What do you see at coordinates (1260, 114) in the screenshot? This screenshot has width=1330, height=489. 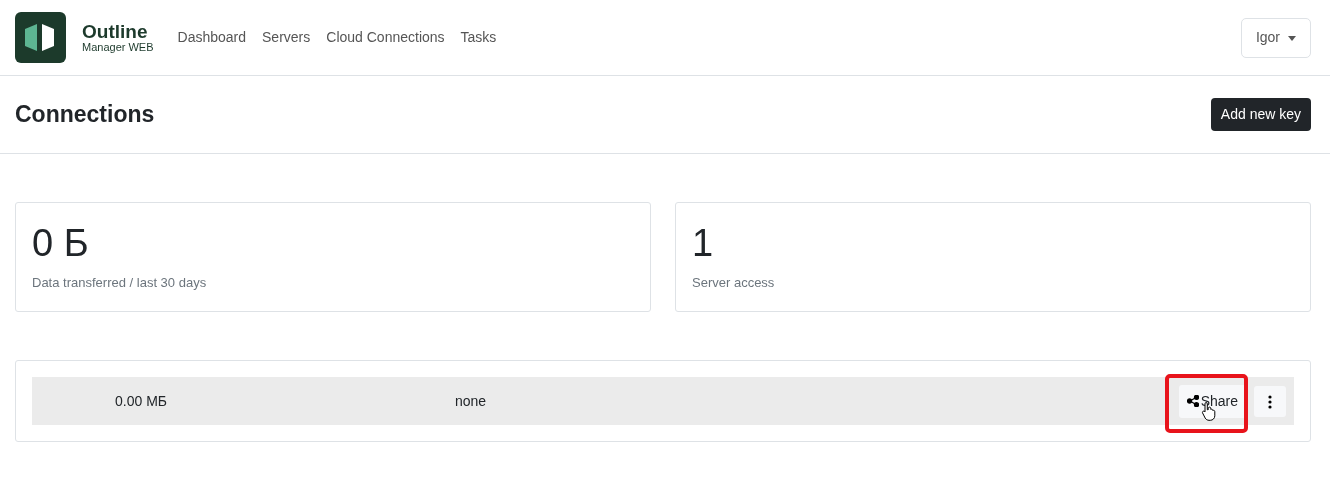 I see `add-key-button: Add new key` at bounding box center [1260, 114].